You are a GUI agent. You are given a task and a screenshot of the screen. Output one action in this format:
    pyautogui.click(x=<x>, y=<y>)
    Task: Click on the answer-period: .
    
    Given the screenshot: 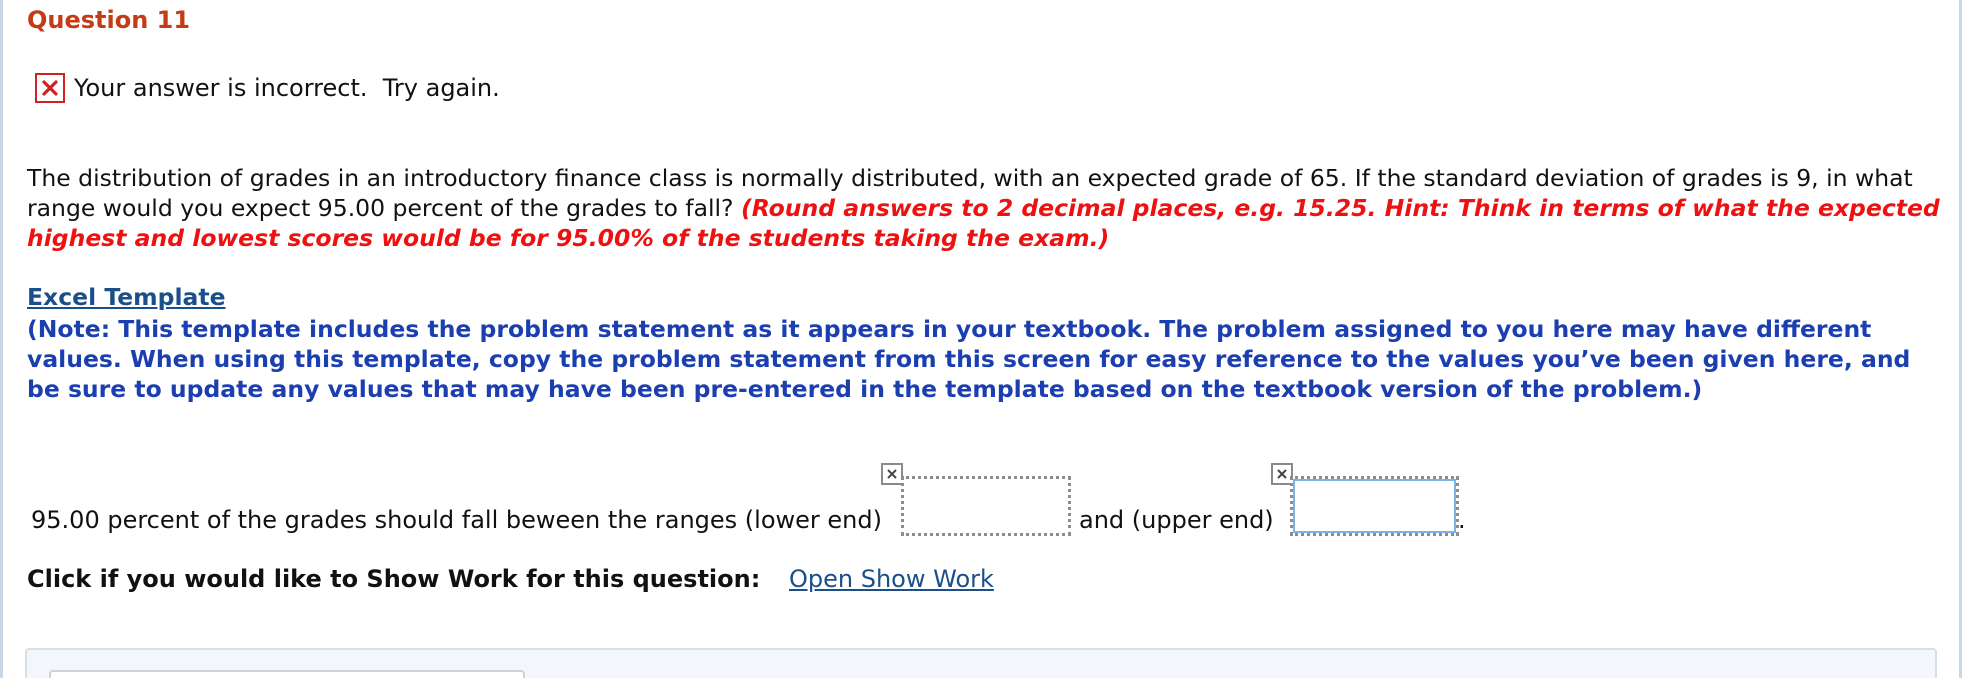 What is the action you would take?
    pyautogui.click(x=1462, y=520)
    